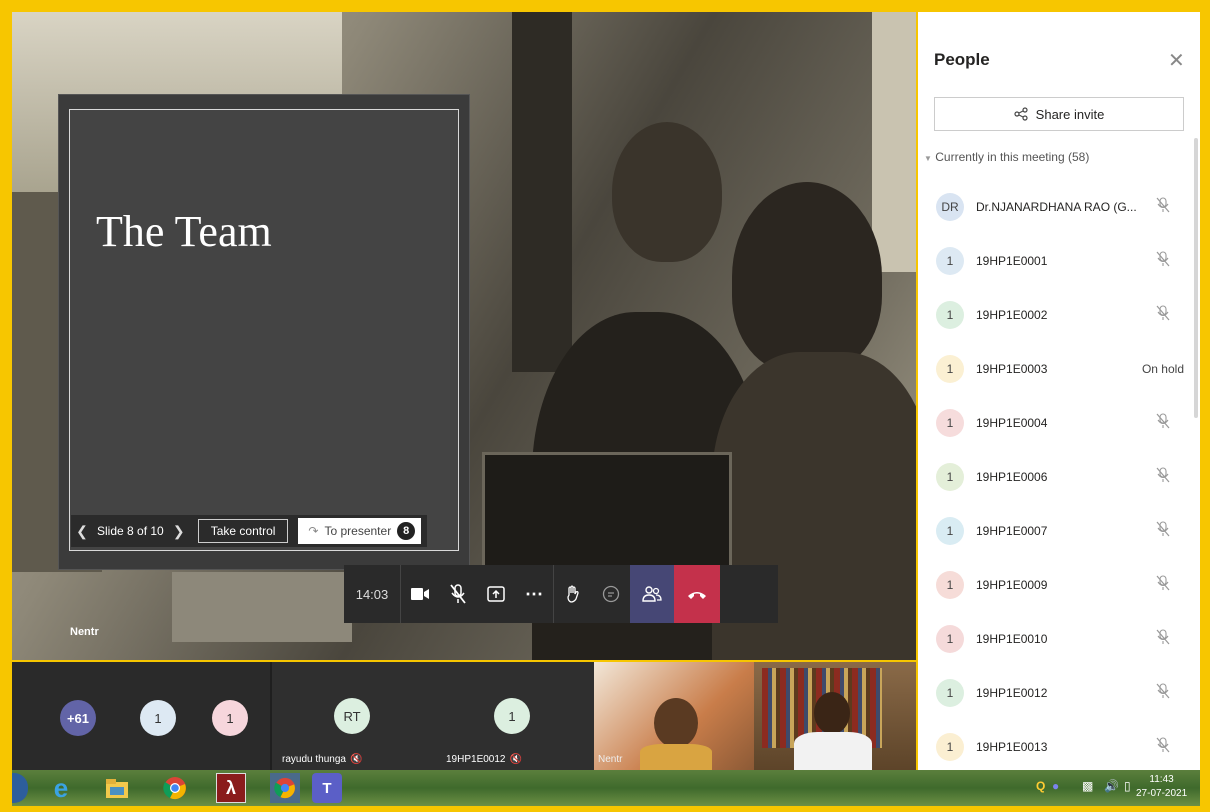  Describe the element at coordinates (950, 207) in the screenshot. I see `participant-avatar: DR` at that location.